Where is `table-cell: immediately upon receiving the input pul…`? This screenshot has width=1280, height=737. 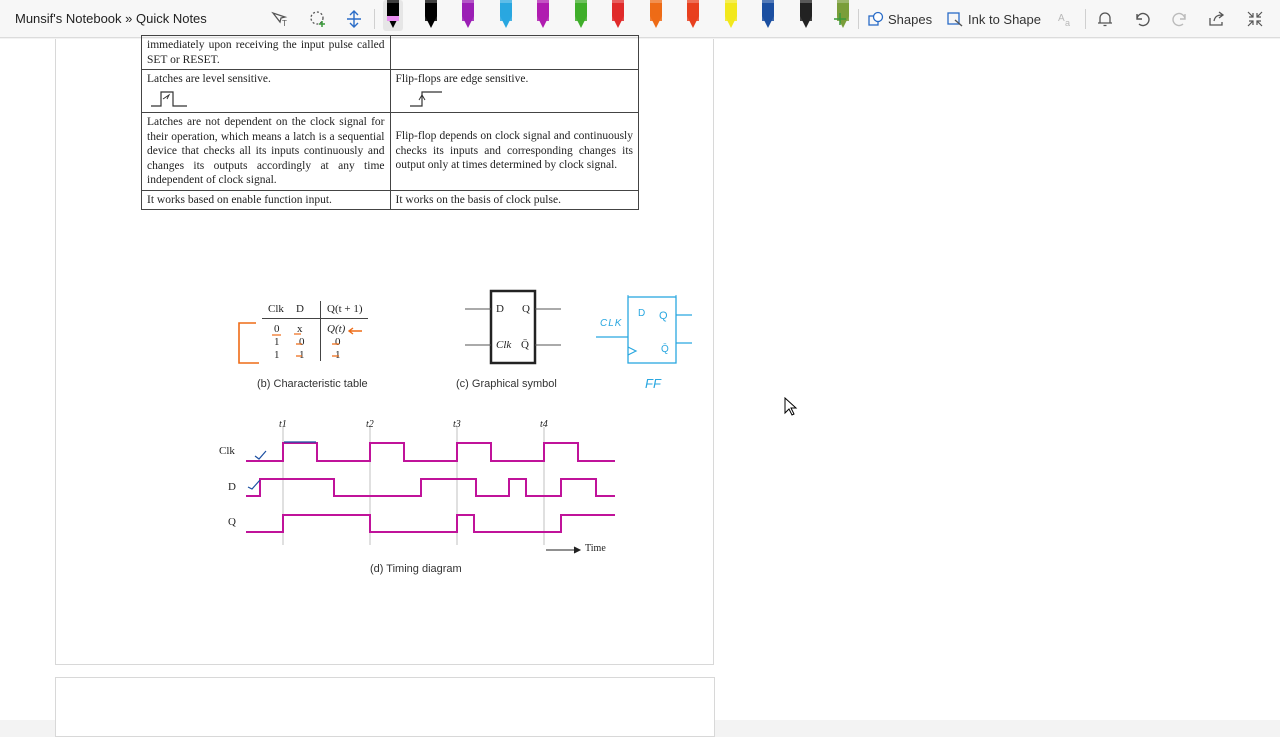 table-cell: immediately upon receiving the input pul… is located at coordinates (266, 52).